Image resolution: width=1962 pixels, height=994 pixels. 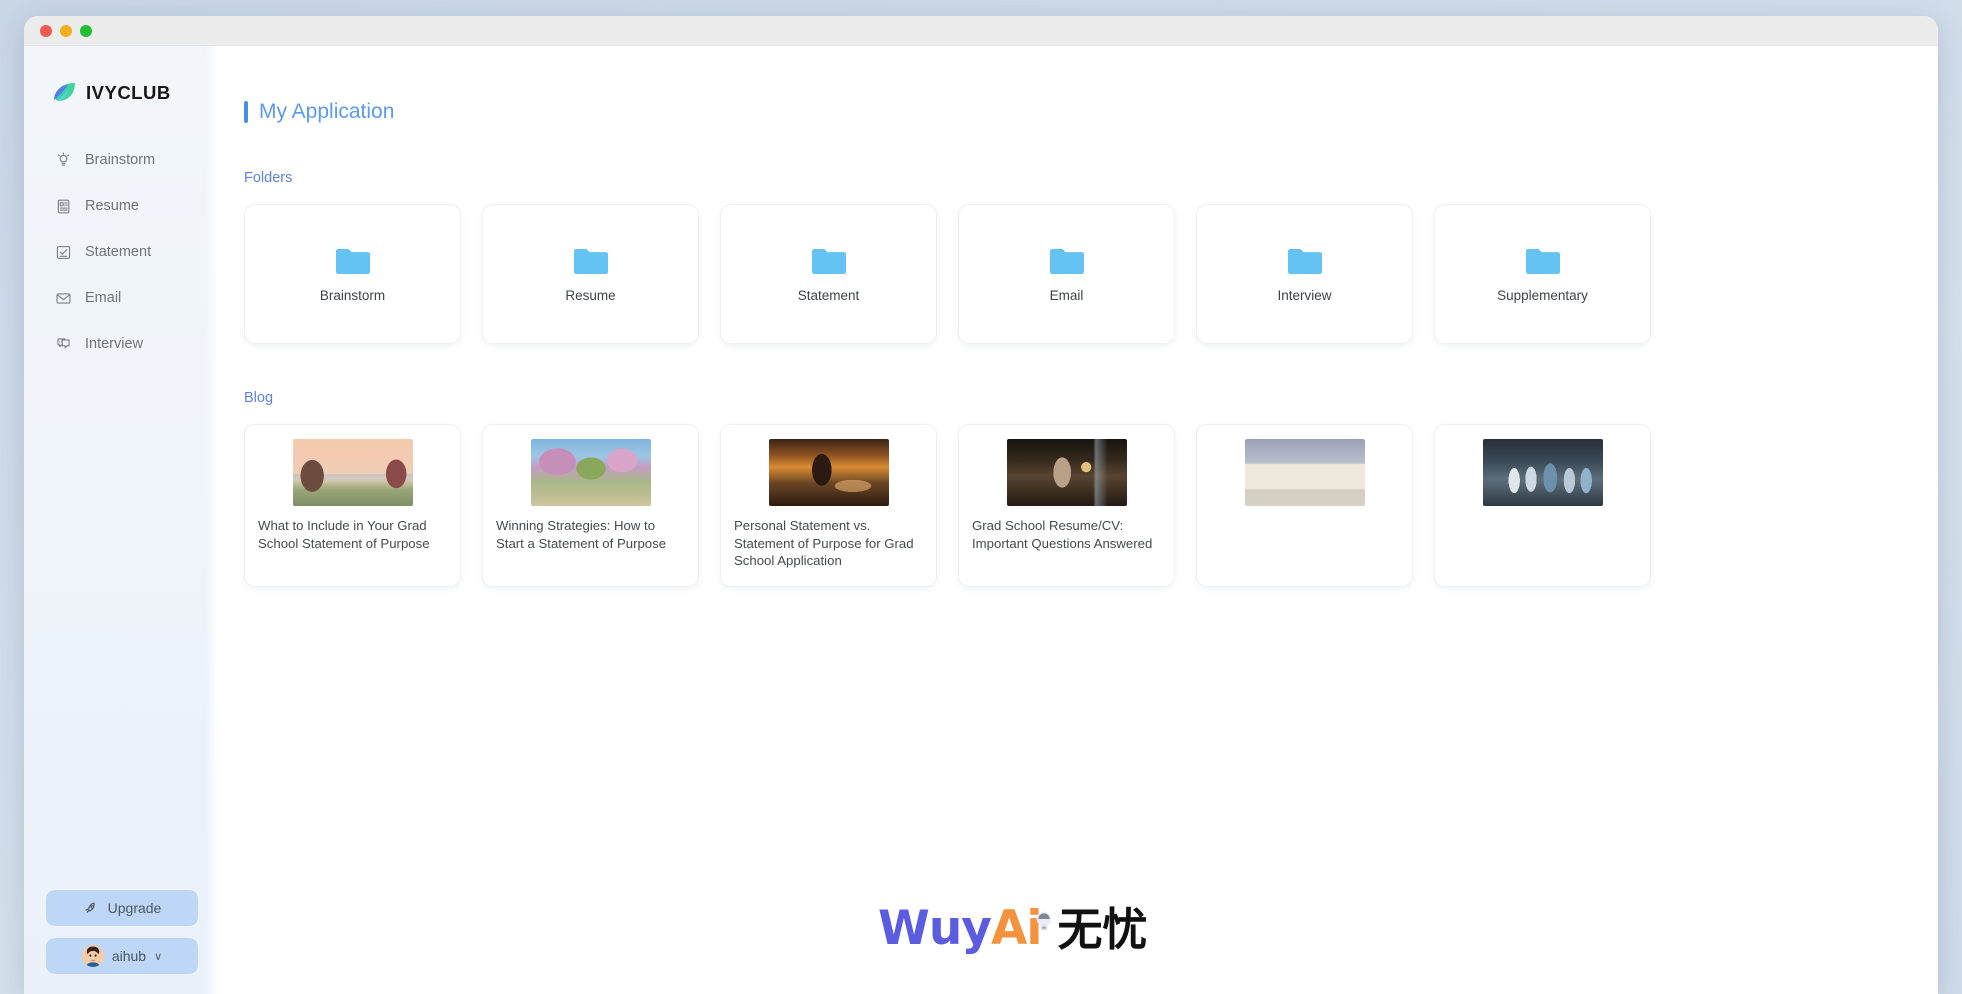 What do you see at coordinates (63, 252) in the screenshot?
I see `checklist-icon` at bounding box center [63, 252].